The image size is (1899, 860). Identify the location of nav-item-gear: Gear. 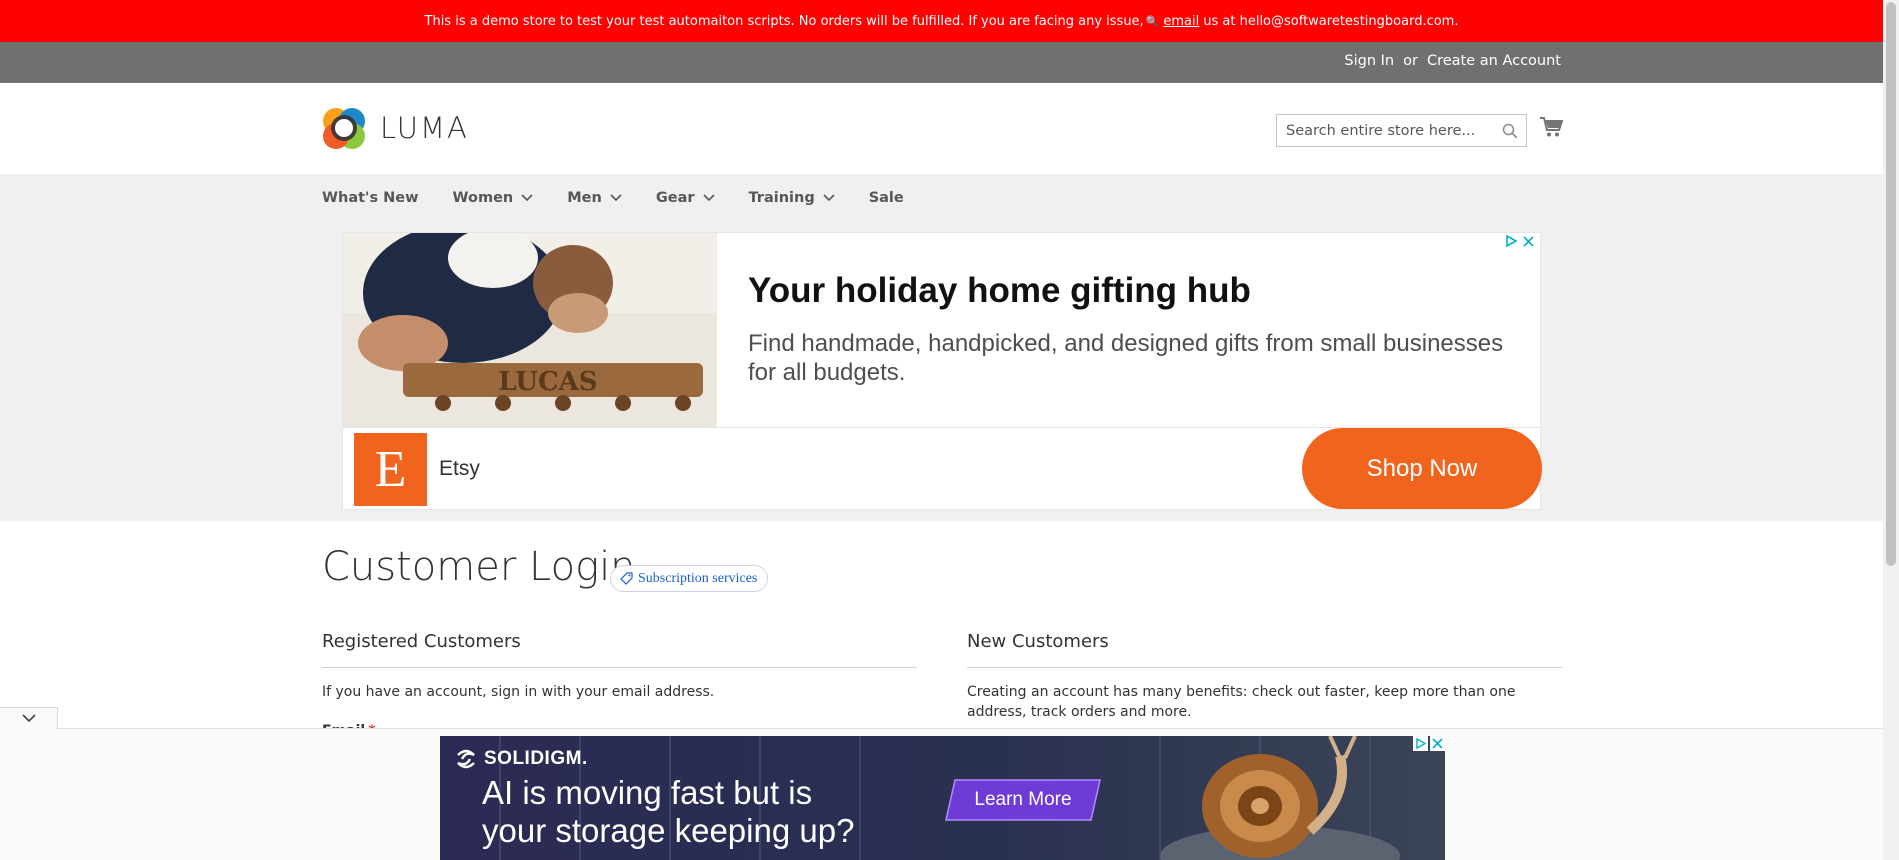
(685, 198).